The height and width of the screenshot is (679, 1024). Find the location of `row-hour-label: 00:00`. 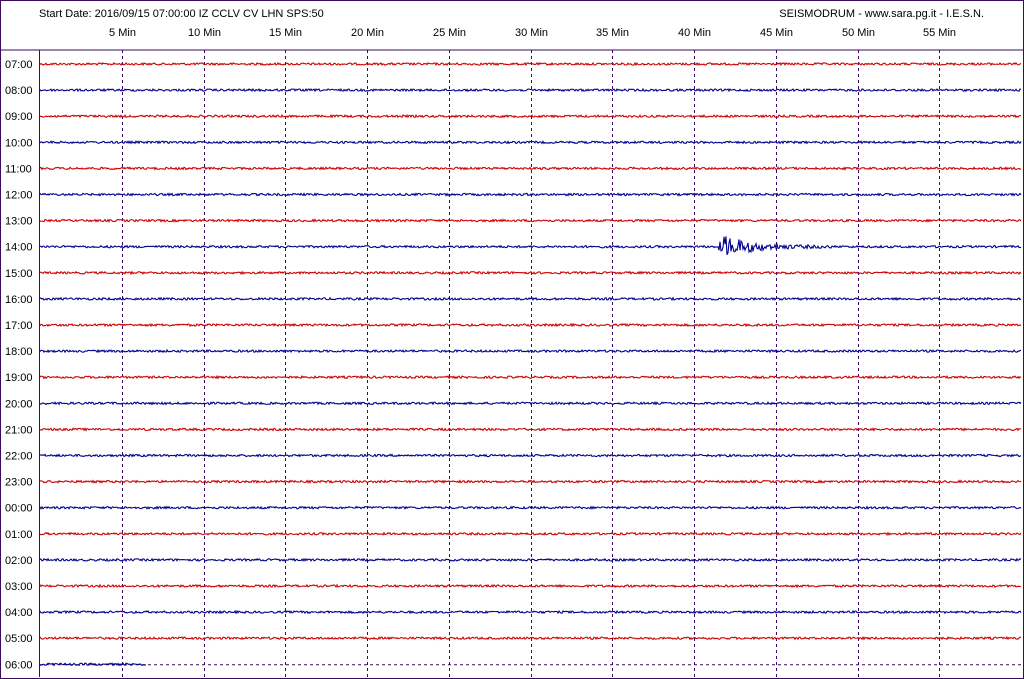

row-hour-label: 00:00 is located at coordinates (19, 509).